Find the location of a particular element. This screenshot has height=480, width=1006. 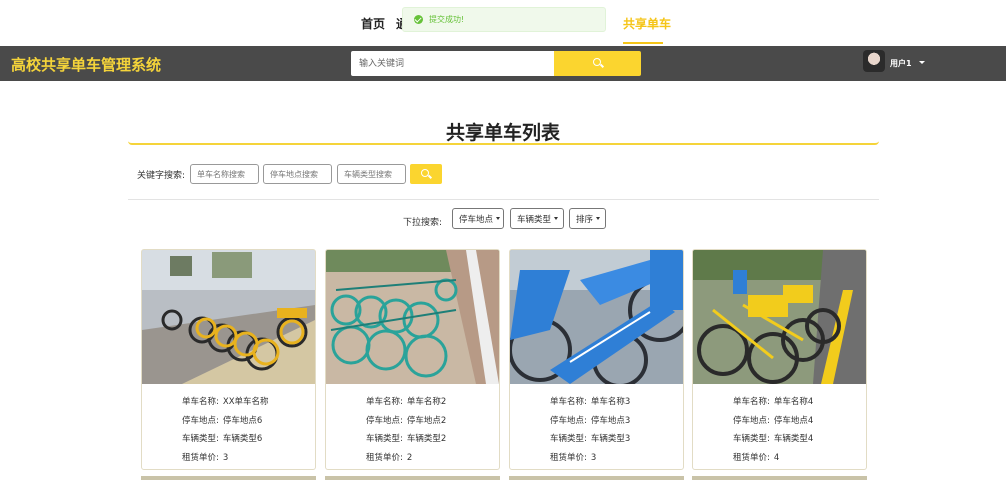

toast-message: 提交成功! is located at coordinates (447, 19).